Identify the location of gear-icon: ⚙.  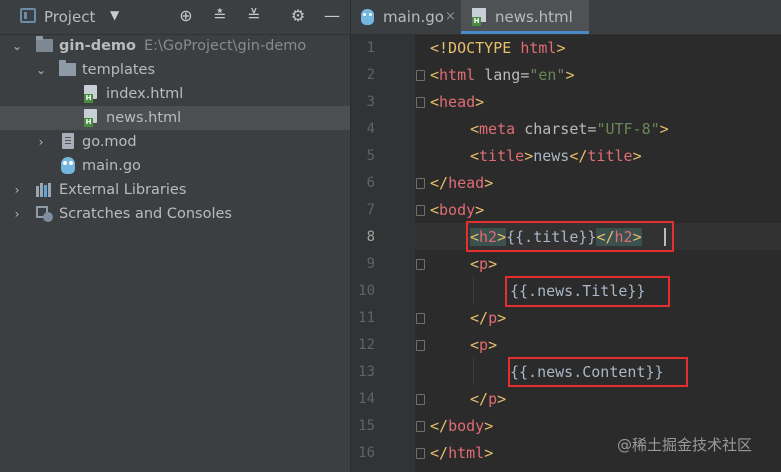
(298, 16).